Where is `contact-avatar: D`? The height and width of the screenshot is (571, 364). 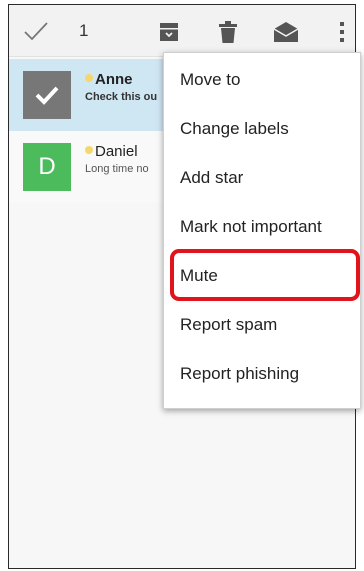
contact-avatar: D is located at coordinates (47, 167).